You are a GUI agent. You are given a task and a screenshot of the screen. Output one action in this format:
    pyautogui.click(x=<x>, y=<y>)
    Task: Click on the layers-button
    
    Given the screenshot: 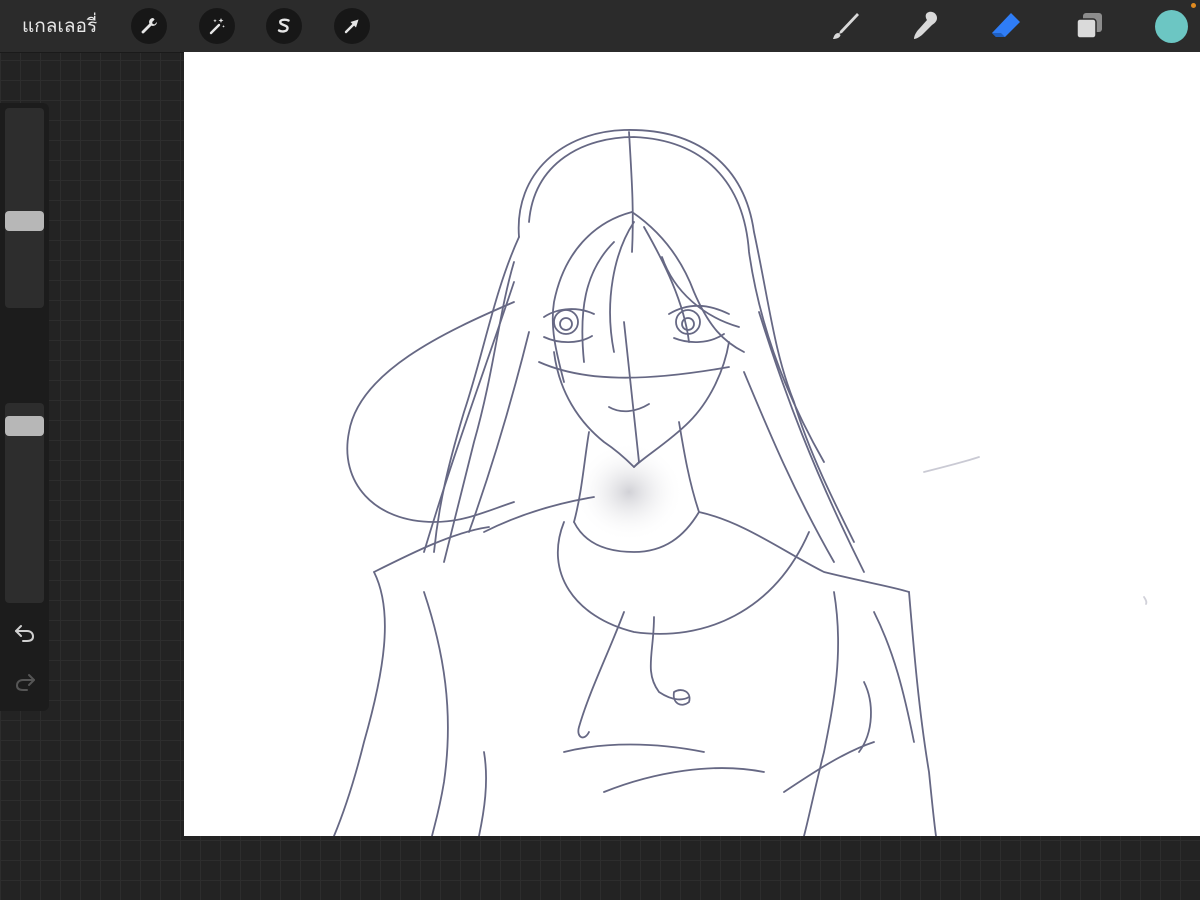 What is the action you would take?
    pyautogui.click(x=1089, y=26)
    